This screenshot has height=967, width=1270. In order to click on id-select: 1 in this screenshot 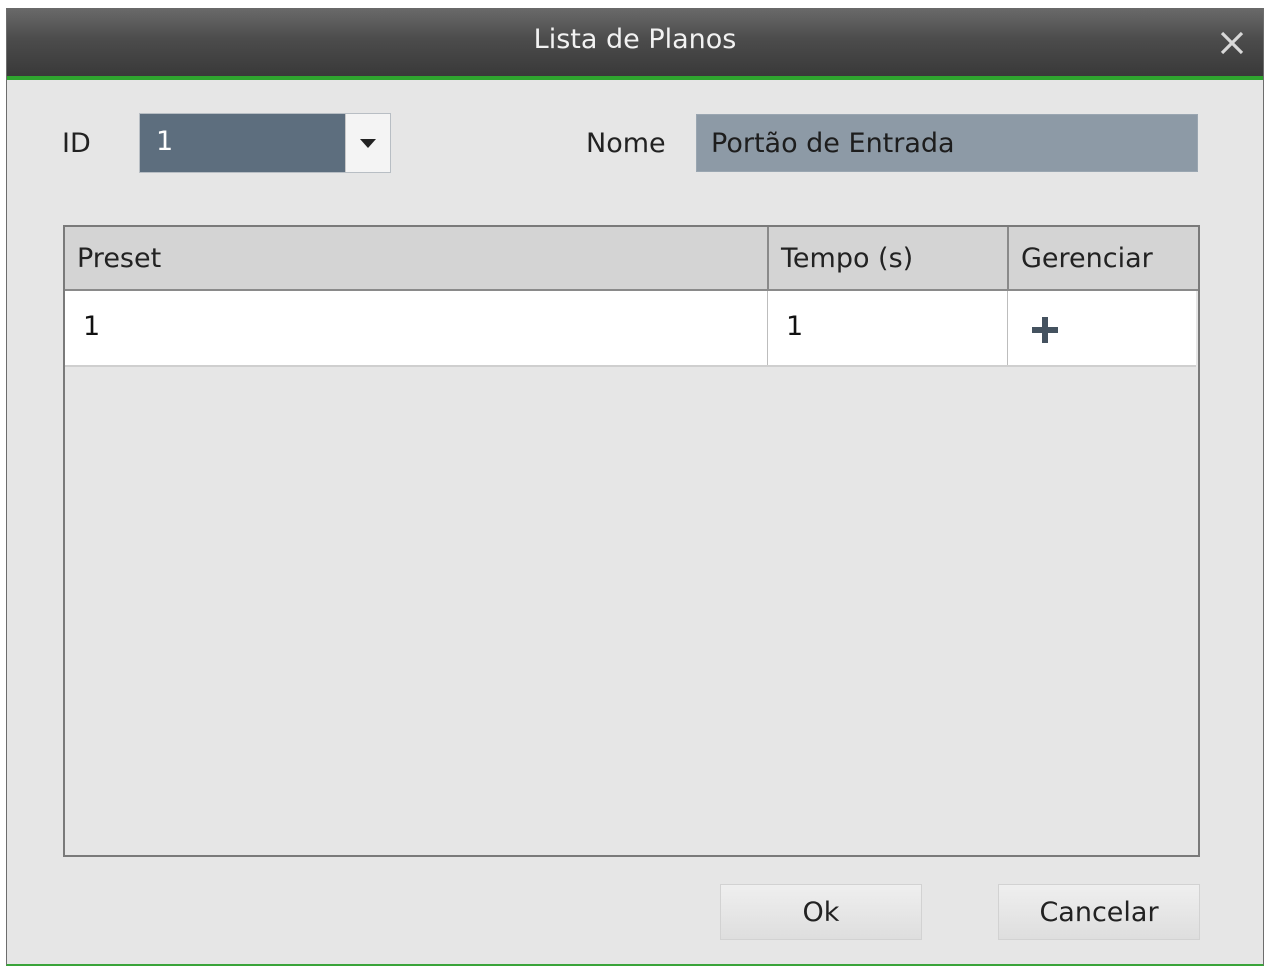, I will do `click(265, 143)`.